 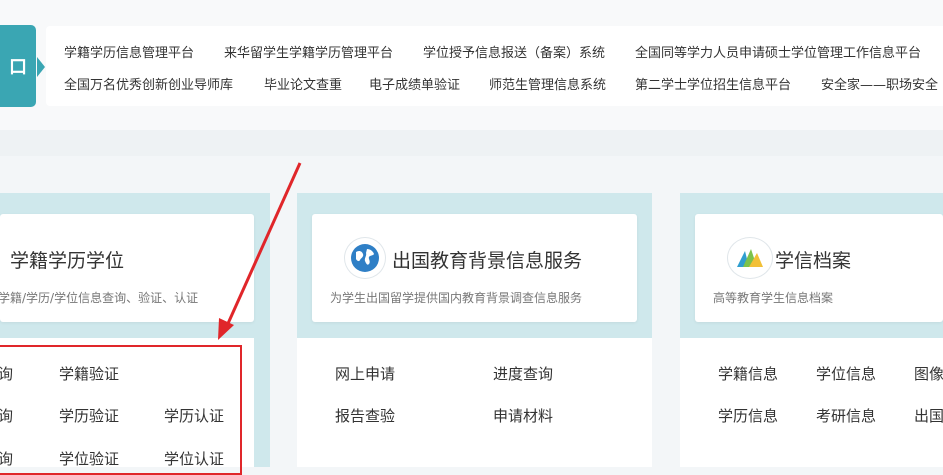 What do you see at coordinates (303, 83) in the screenshot?
I see `link-thesis-check: 毕业论文查重` at bounding box center [303, 83].